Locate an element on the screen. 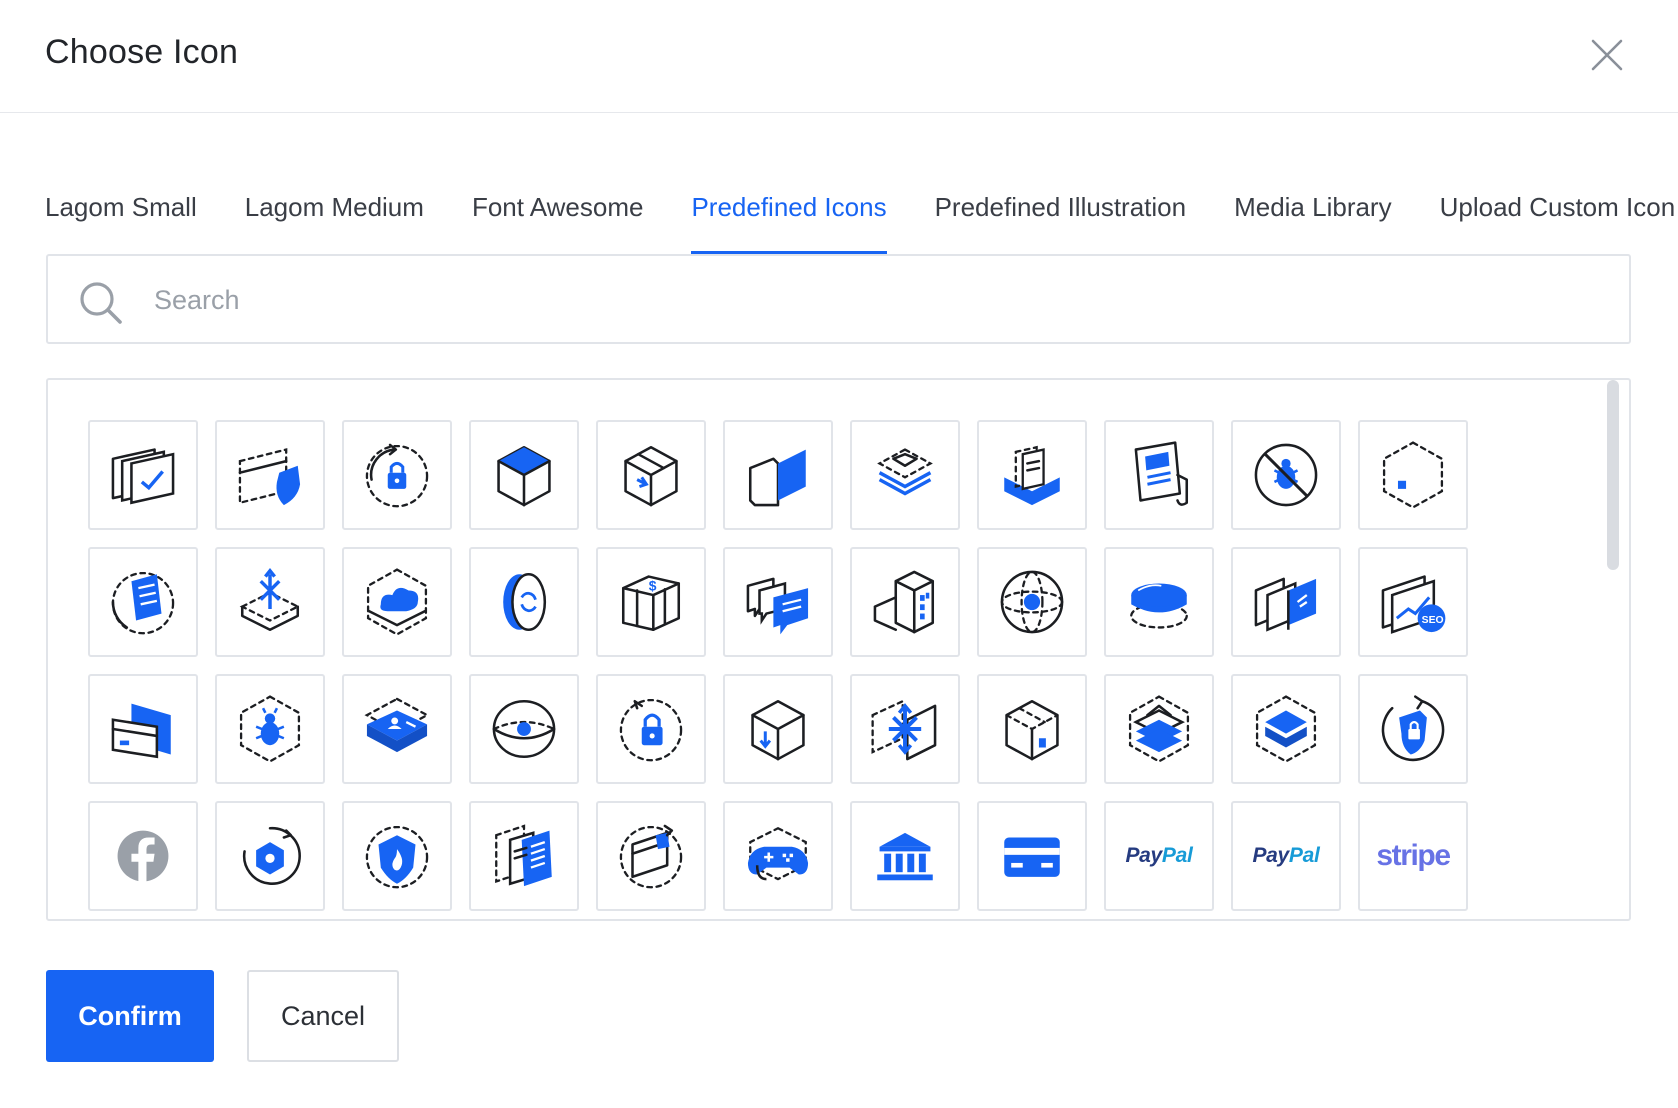 The width and height of the screenshot is (1678, 1108). database-disk-icon is located at coordinates (1159, 602).